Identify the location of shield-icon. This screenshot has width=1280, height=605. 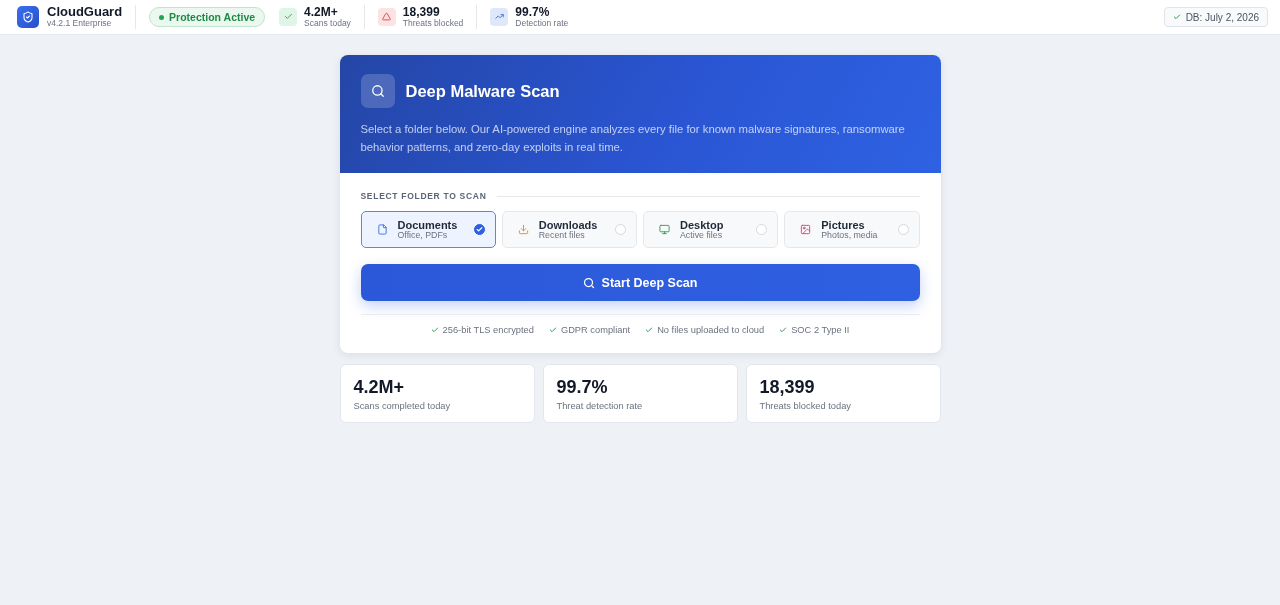
(28, 17).